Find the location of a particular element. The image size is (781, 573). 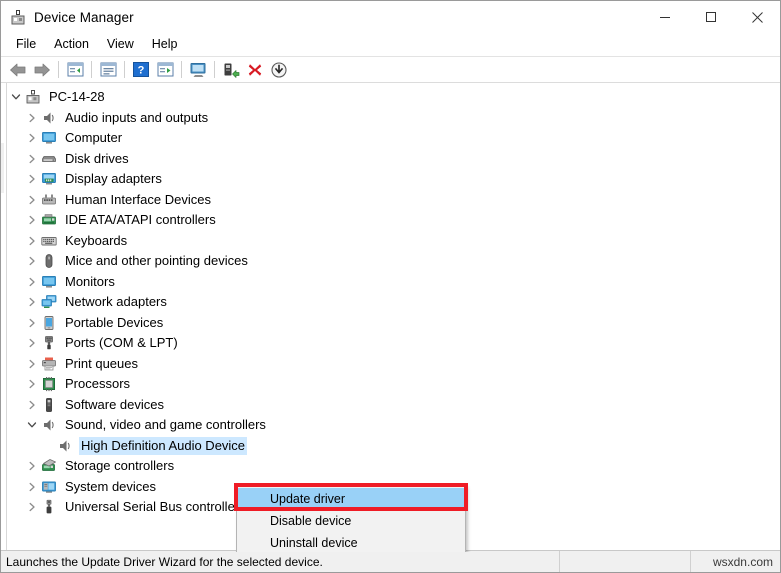

tree-node-portable-devices: Portable Devices is located at coordinates (393, 323).